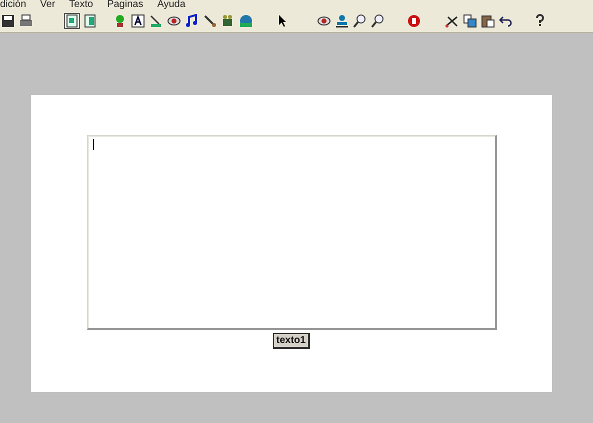  What do you see at coordinates (93, 144) in the screenshot?
I see `text-caret` at bounding box center [93, 144].